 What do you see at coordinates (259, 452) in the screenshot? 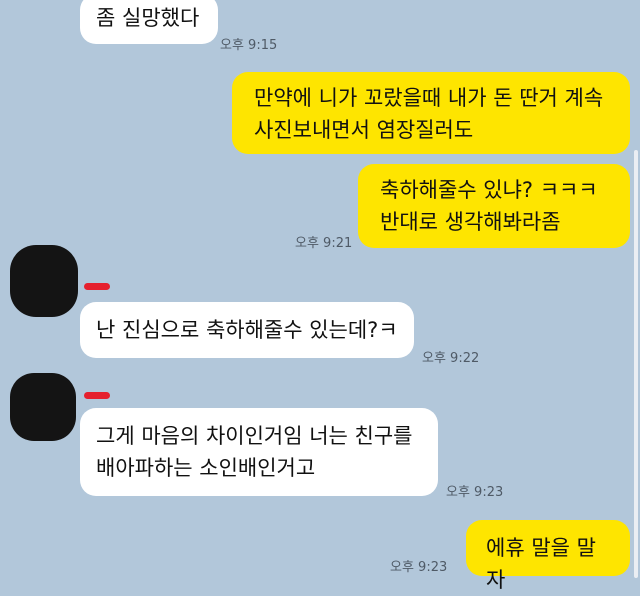
I see `message-bubble-received: 그게 마음의 차이인거임 너는 친구를 배아파하는 소인배인거고` at bounding box center [259, 452].